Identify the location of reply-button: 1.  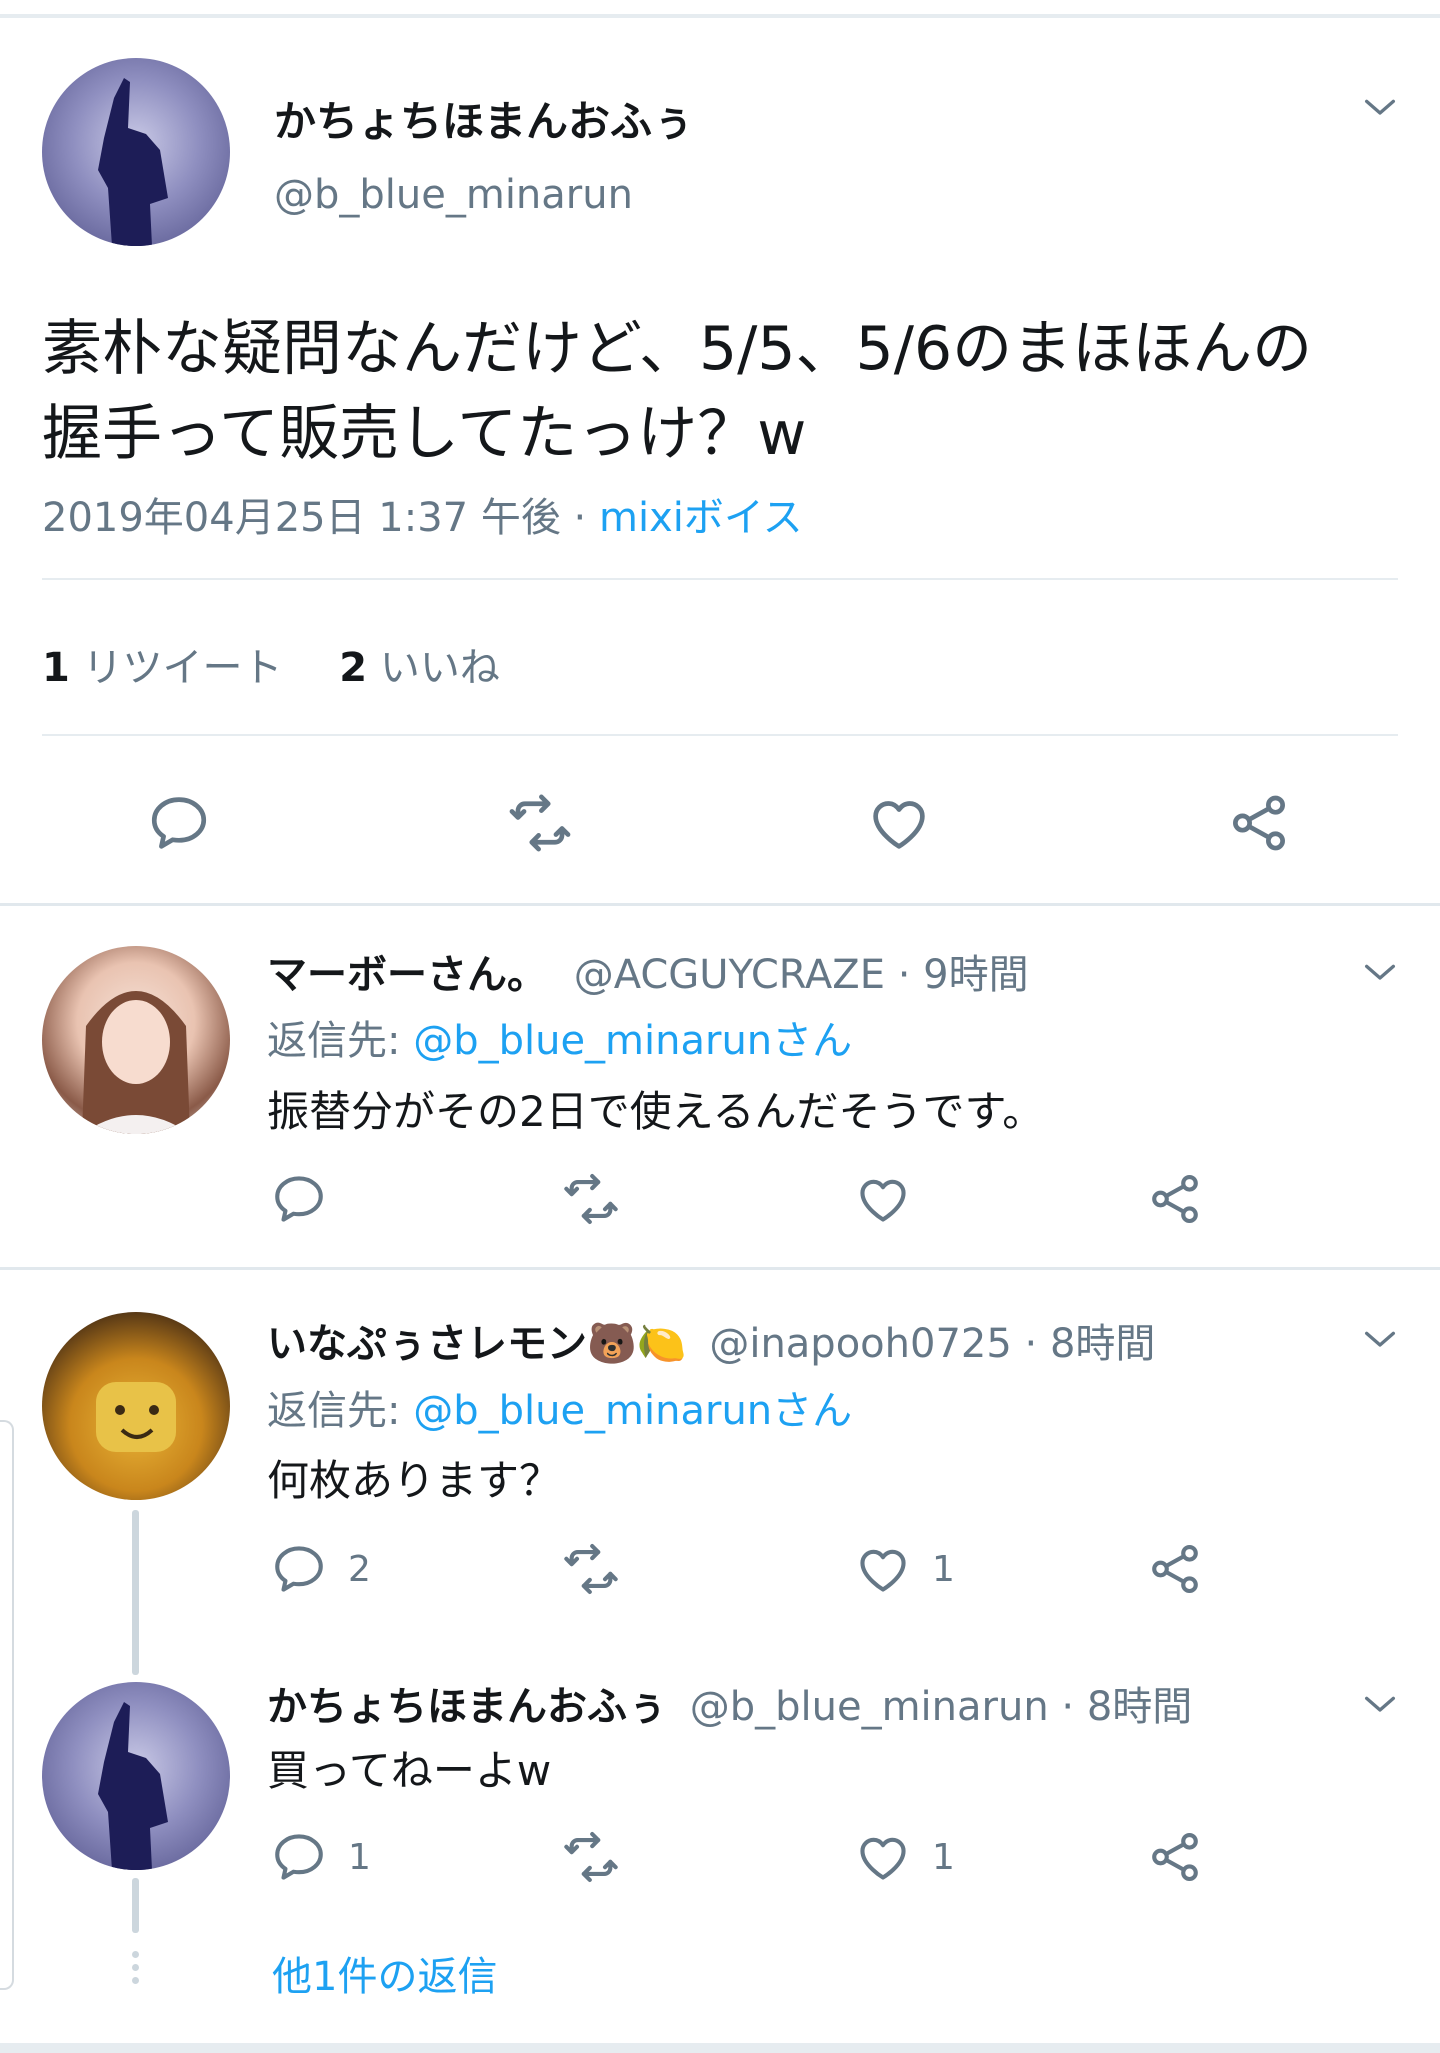
(320, 1857).